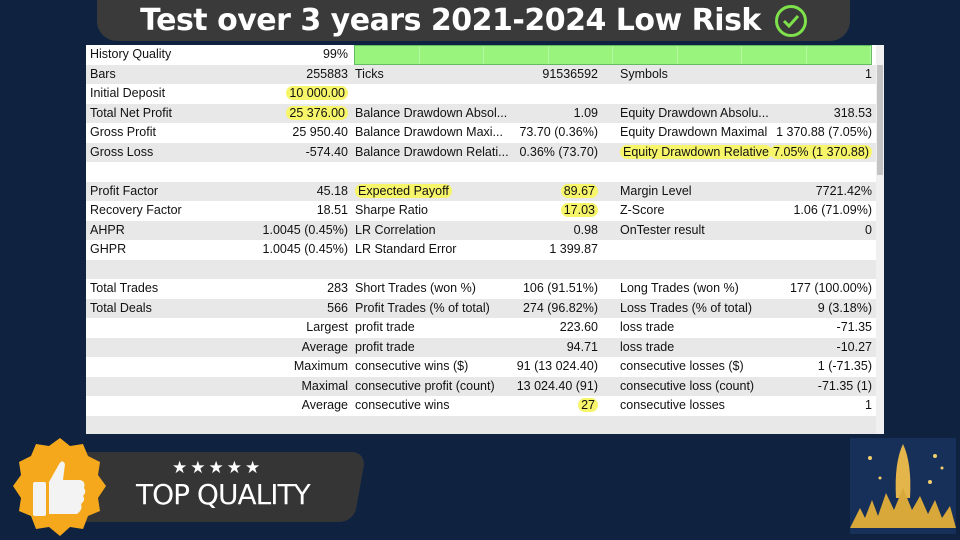 This screenshot has width=960, height=540. I want to click on cell-value: 73.70 (0.36%), so click(558, 133).